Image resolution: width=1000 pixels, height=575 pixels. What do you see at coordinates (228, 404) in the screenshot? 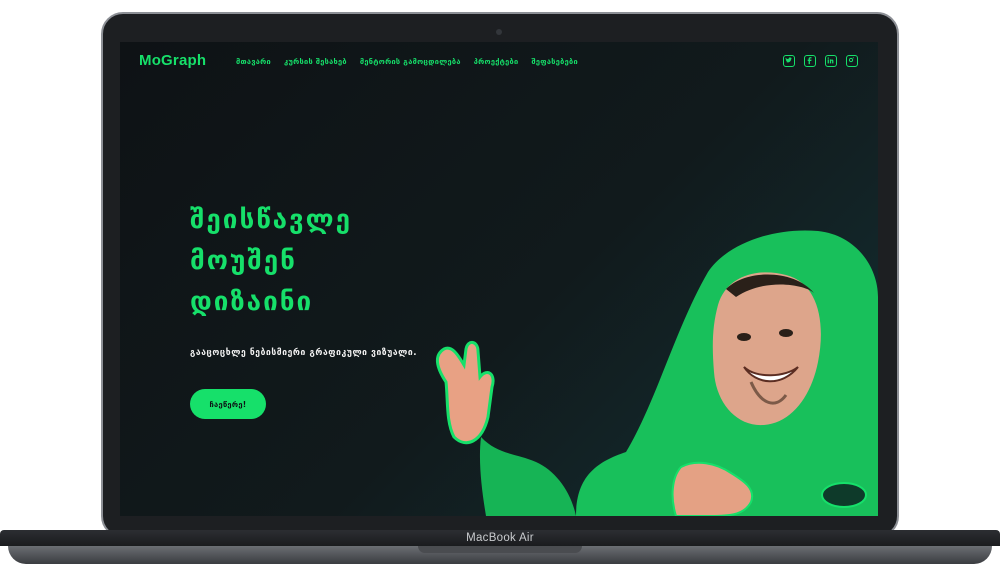
I see `enroll-button: ჩაეწერე!` at bounding box center [228, 404].